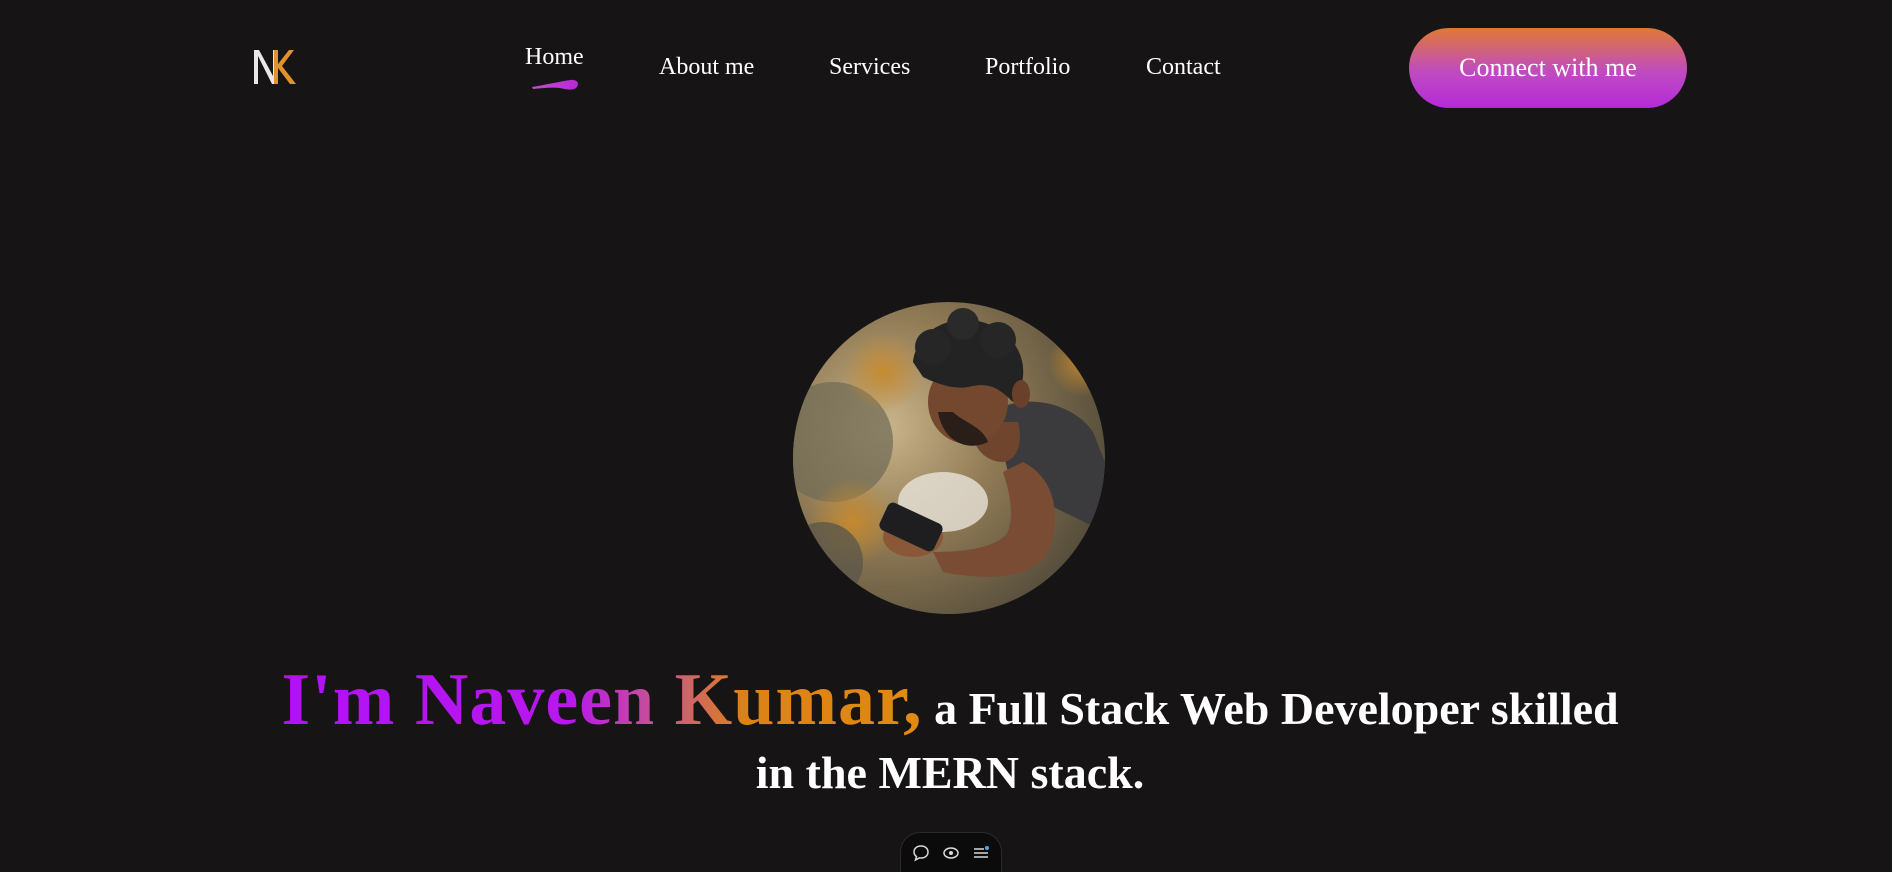 The height and width of the screenshot is (872, 1892). Describe the element at coordinates (921, 853) in the screenshot. I see `comment-icon` at that location.